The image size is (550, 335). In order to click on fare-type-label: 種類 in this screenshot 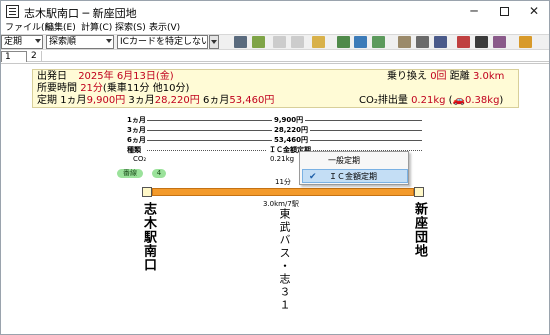, I will do `click(134, 150)`.